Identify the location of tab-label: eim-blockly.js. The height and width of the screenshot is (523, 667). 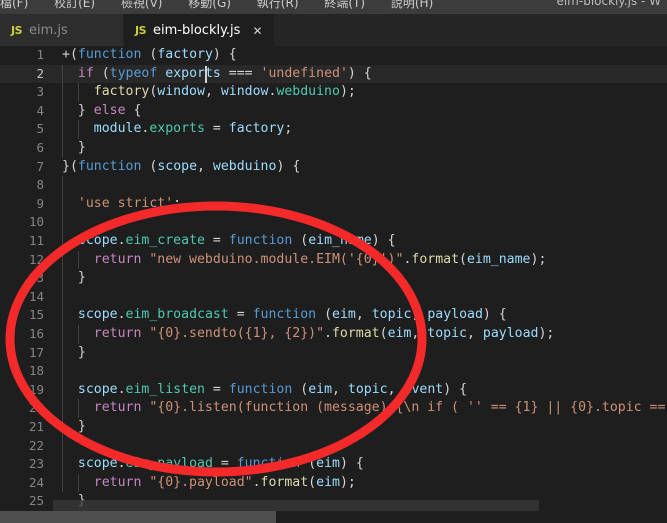
(197, 30).